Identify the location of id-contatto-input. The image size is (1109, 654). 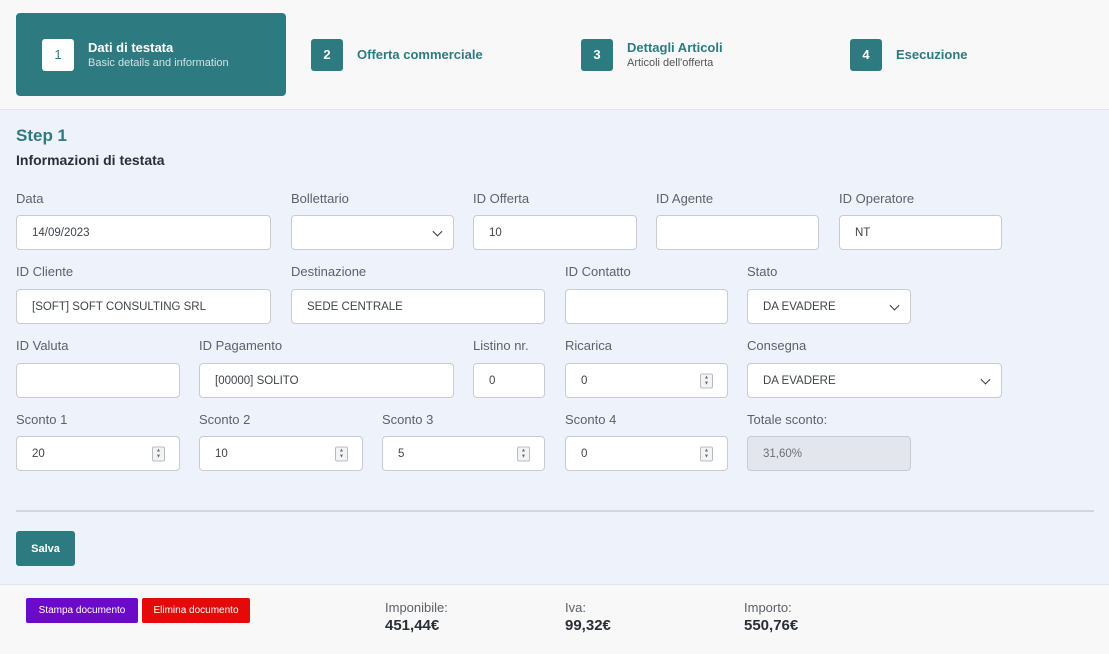
(646, 306).